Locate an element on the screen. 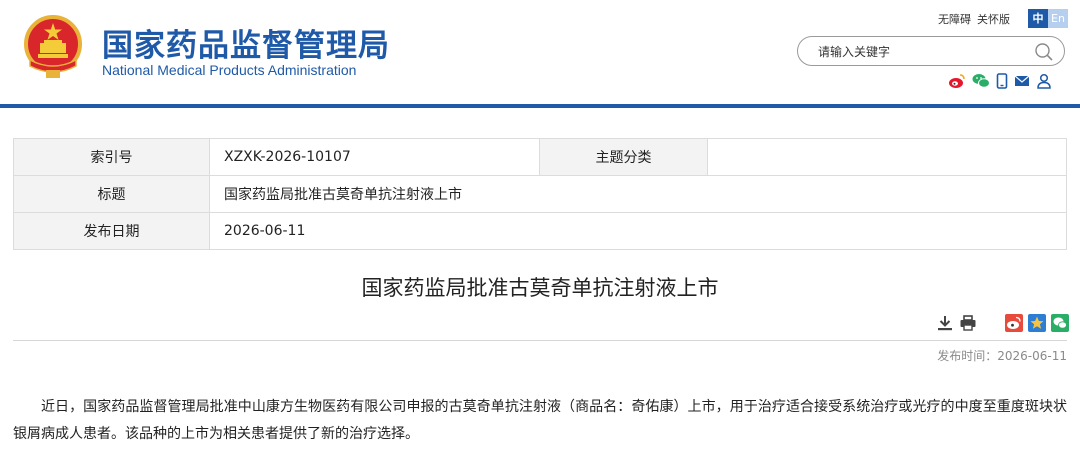 The height and width of the screenshot is (460, 1080). language-switch: 中 En is located at coordinates (1048, 18).